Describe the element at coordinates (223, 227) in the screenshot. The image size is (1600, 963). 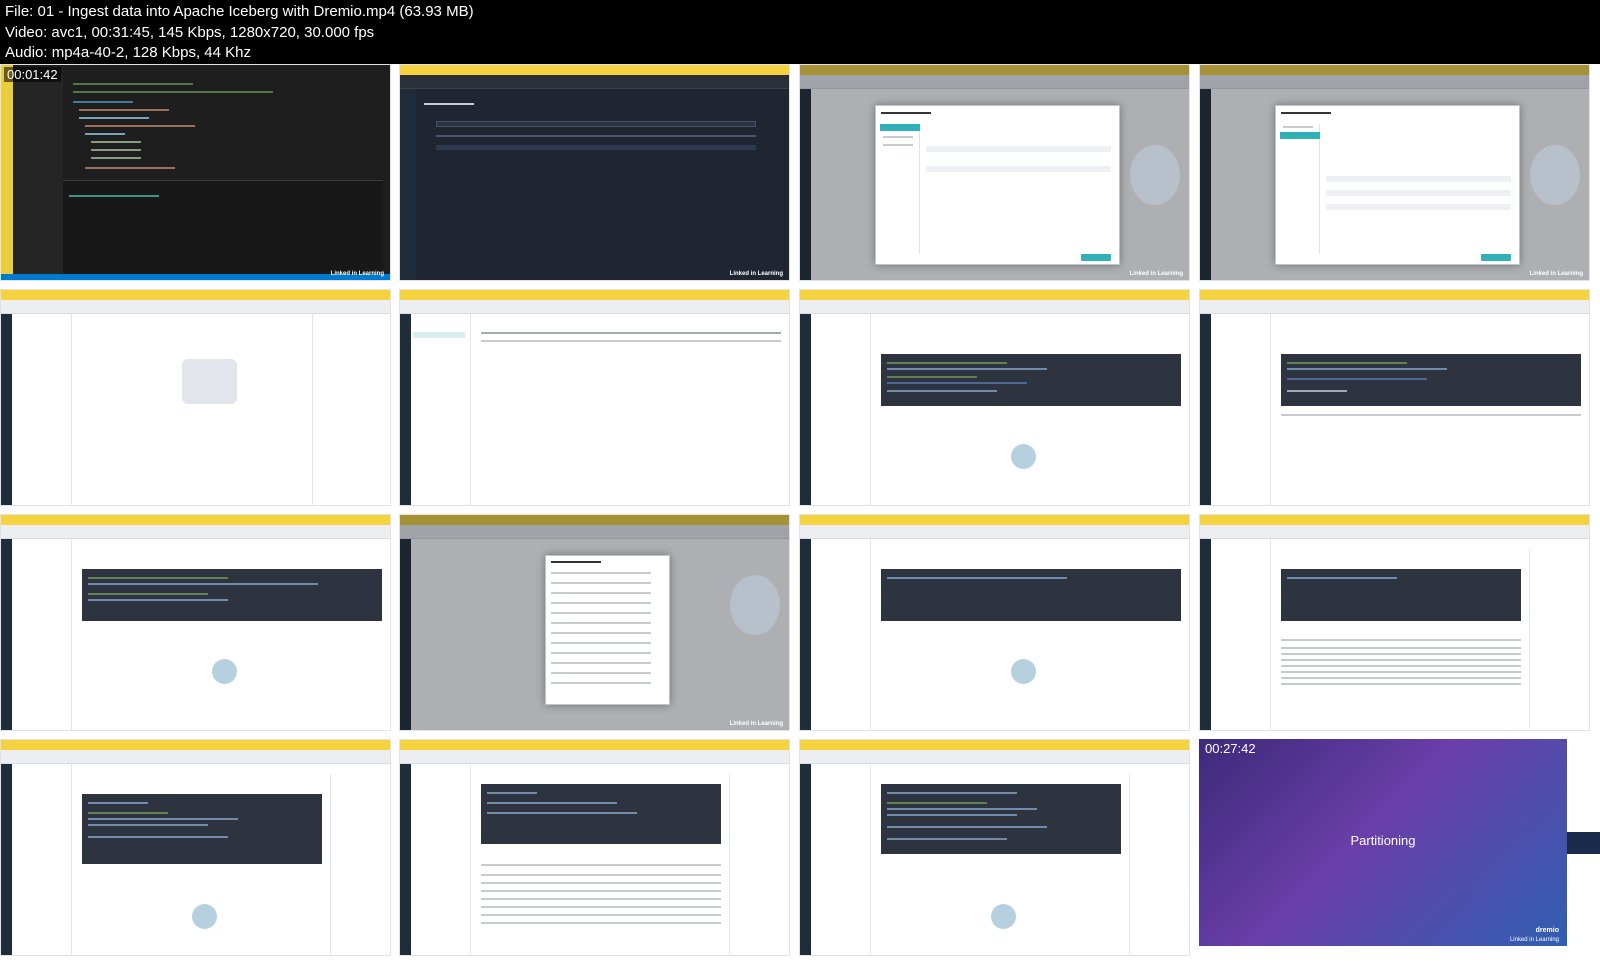
I see `terminal-panel` at that location.